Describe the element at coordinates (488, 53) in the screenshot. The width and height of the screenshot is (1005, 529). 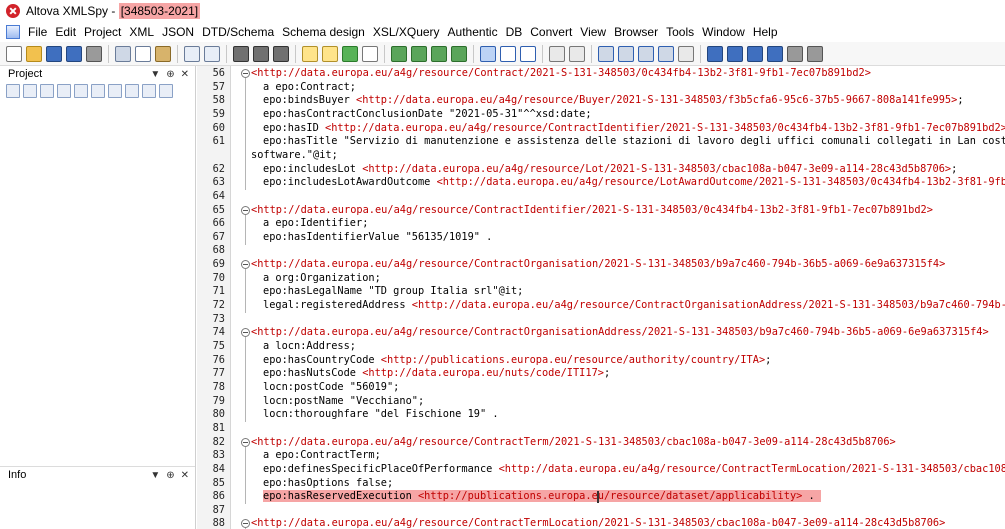
I see `text-view-icon` at that location.